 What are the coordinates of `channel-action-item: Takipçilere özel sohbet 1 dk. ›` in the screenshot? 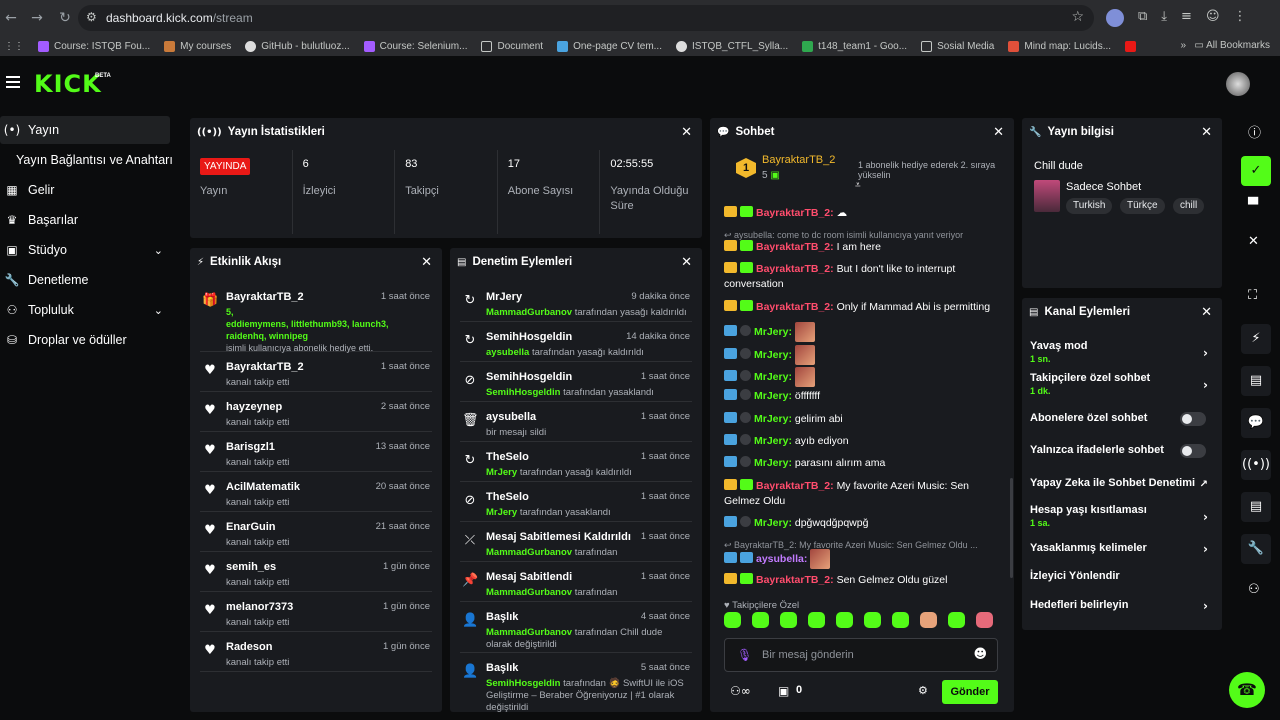 It's located at (1121, 384).